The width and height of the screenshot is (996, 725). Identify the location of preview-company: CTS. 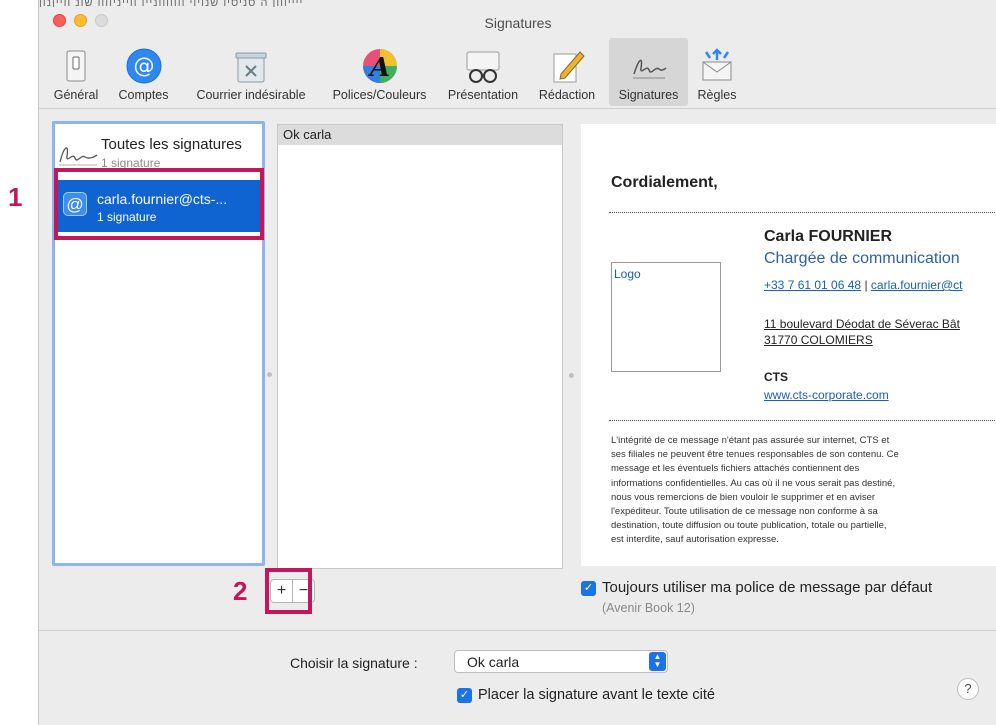
(776, 377).